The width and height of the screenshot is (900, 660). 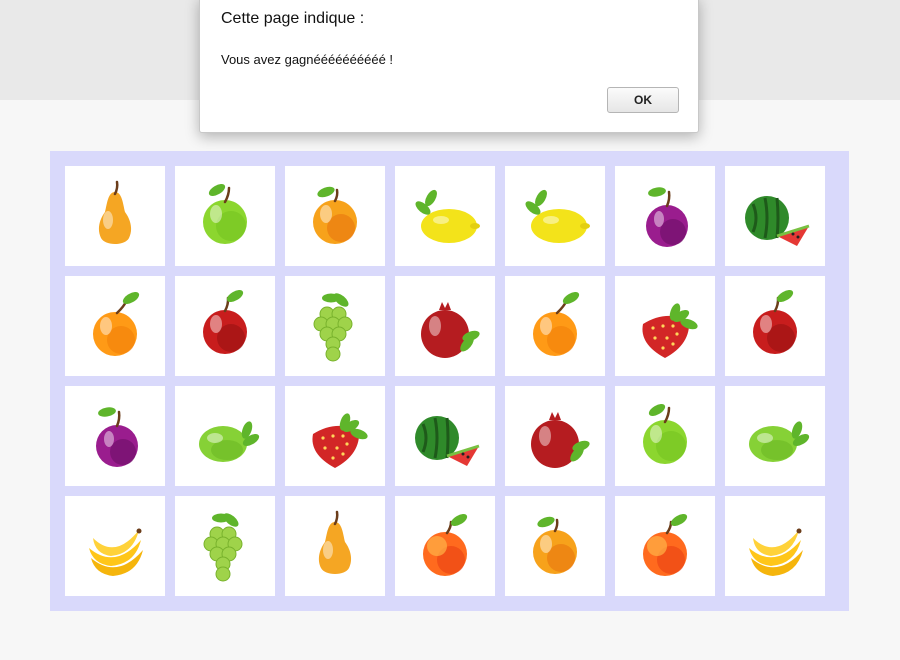 What do you see at coordinates (307, 59) in the screenshot?
I see `dialog-message: Vous avez gagnéééééééééé !` at bounding box center [307, 59].